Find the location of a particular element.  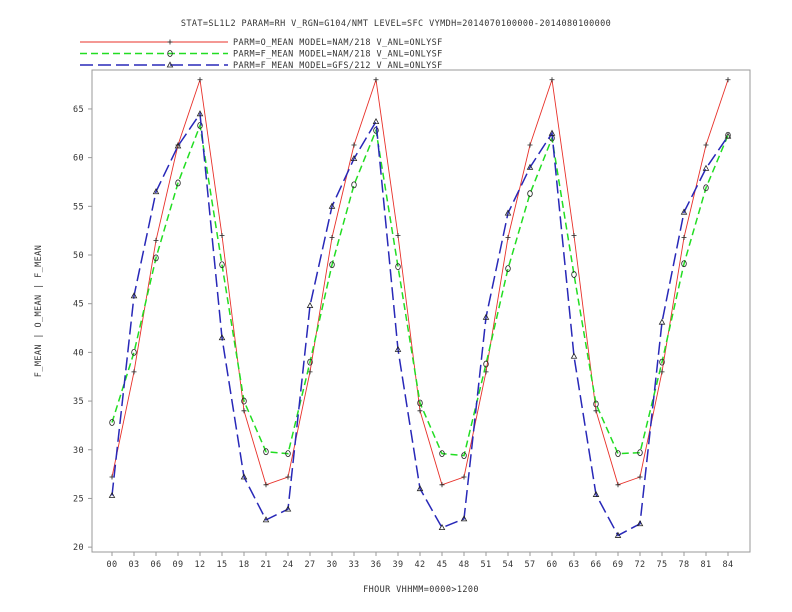

y-tick-label: 30 is located at coordinates (78, 451).